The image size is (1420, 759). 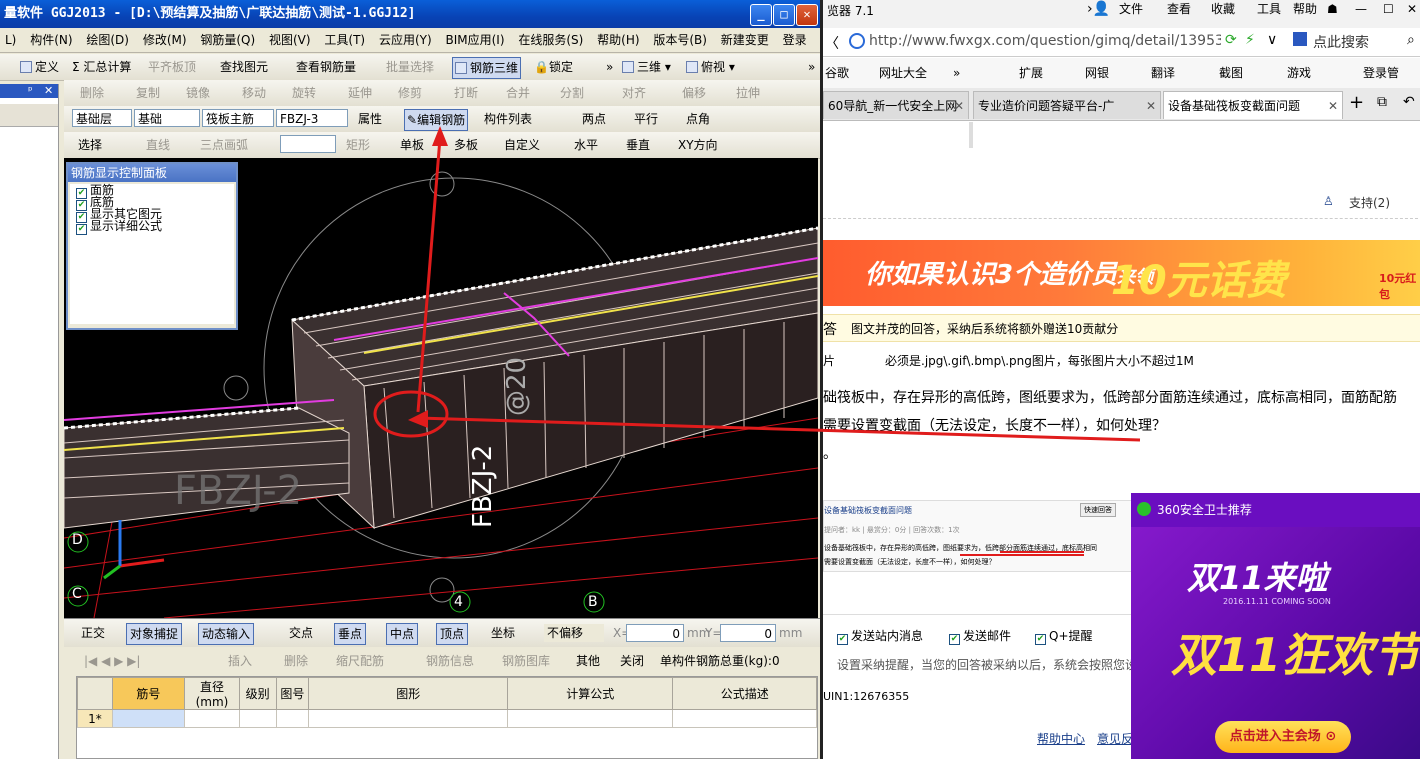 I want to click on delete-button: 删除, so click(x=92, y=93).